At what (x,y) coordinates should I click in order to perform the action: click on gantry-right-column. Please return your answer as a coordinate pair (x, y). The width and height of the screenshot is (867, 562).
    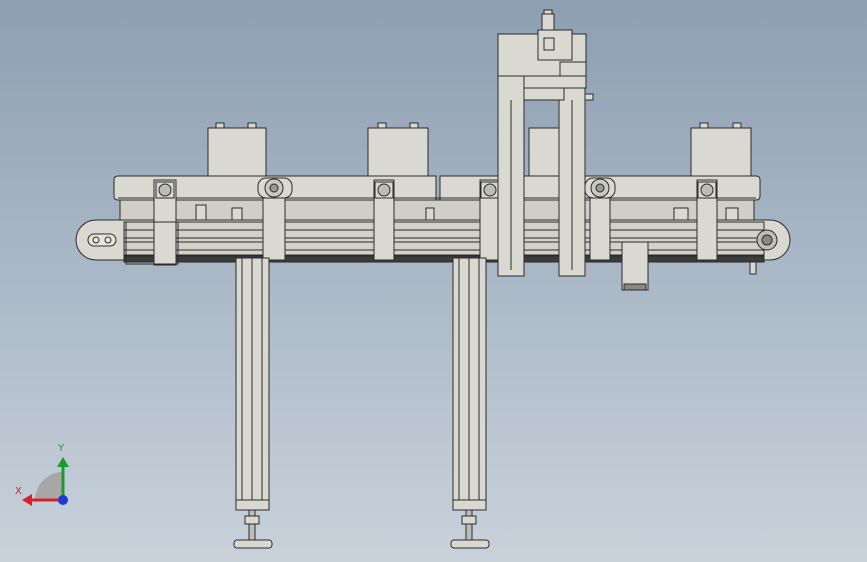
    Looking at the image, I should click on (572, 178).